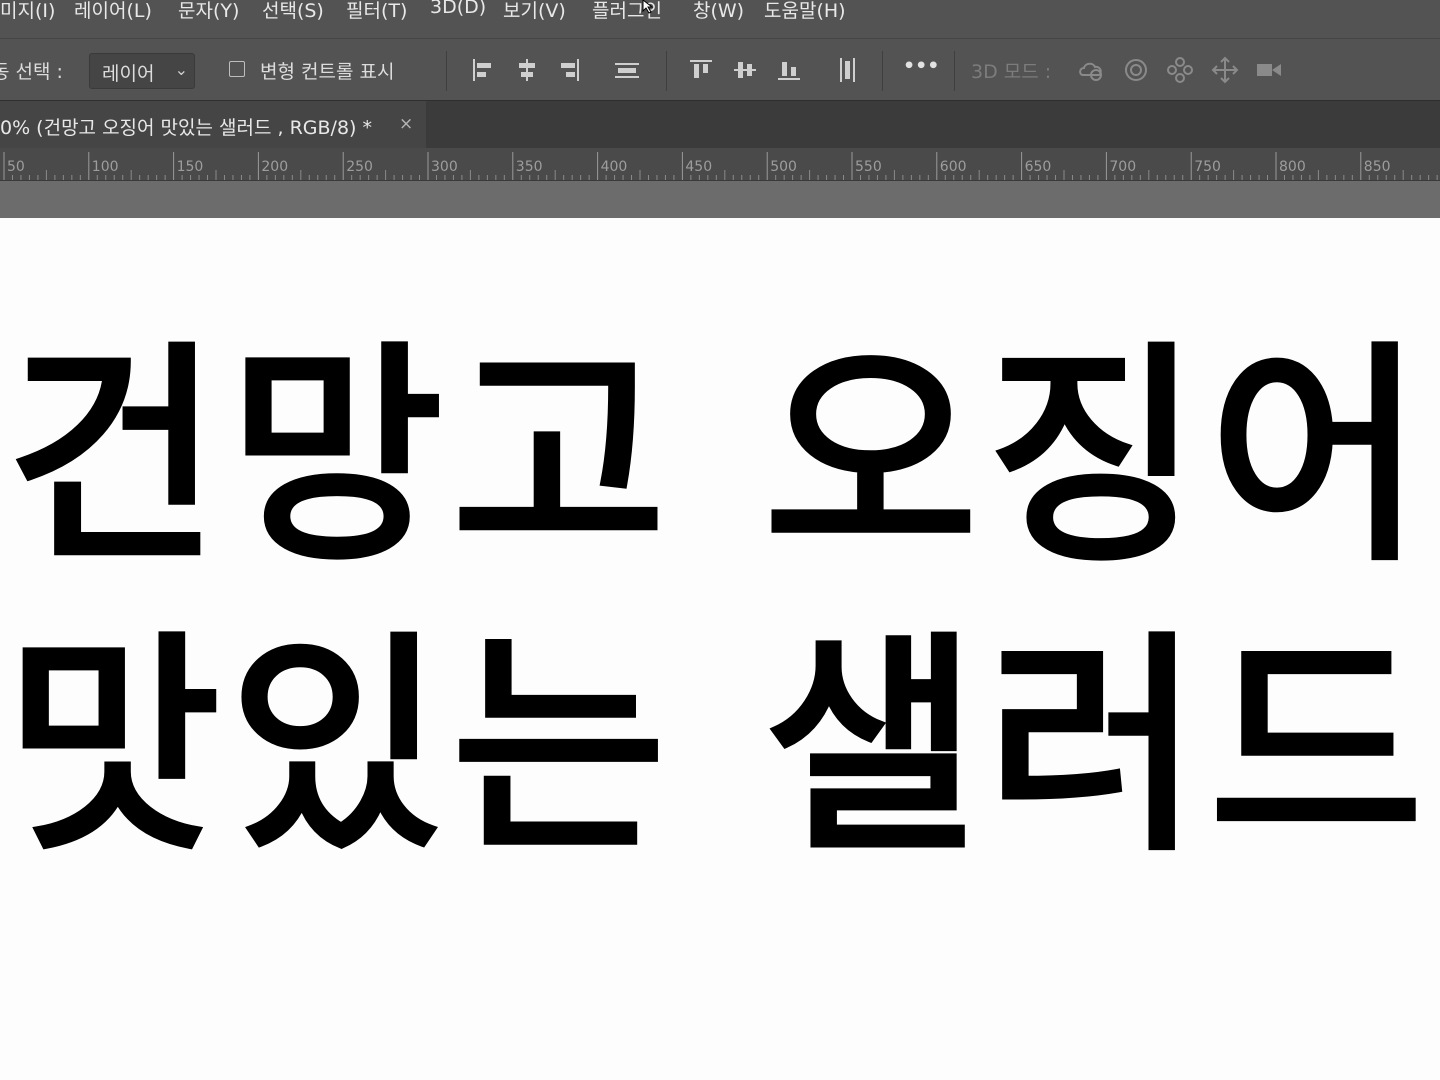 This screenshot has height=1080, width=1440. What do you see at coordinates (186, 128) in the screenshot?
I see `document-tab-title: 0% (건망고 오징어 맛있는 샐러드 , RGB/8) *` at bounding box center [186, 128].